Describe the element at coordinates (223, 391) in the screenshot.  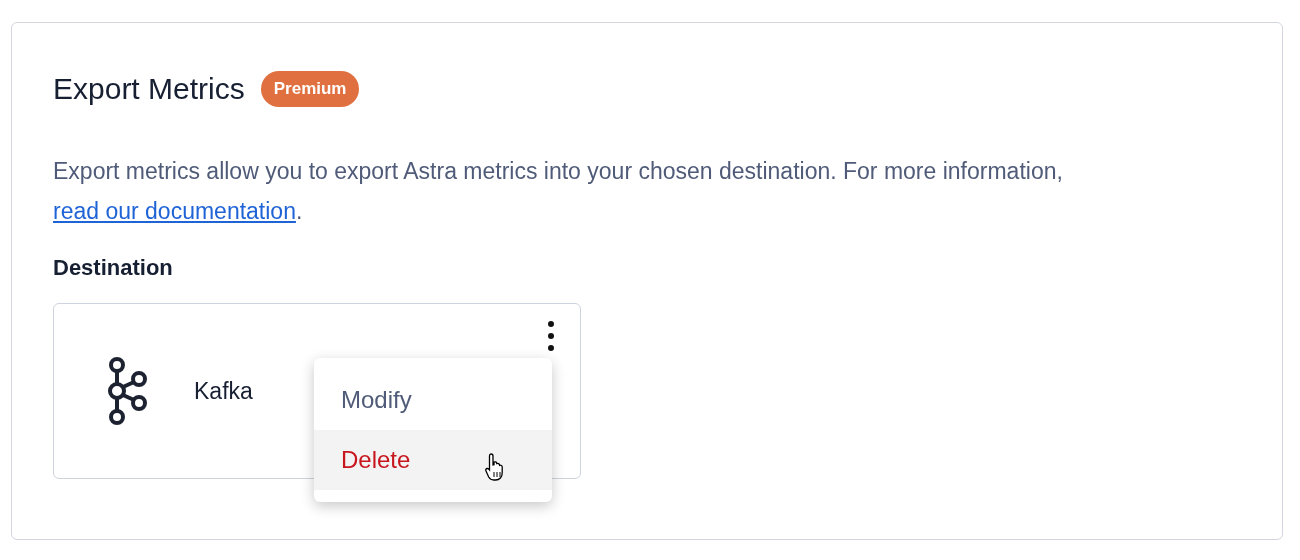
I see `destination-name: Kafka` at that location.